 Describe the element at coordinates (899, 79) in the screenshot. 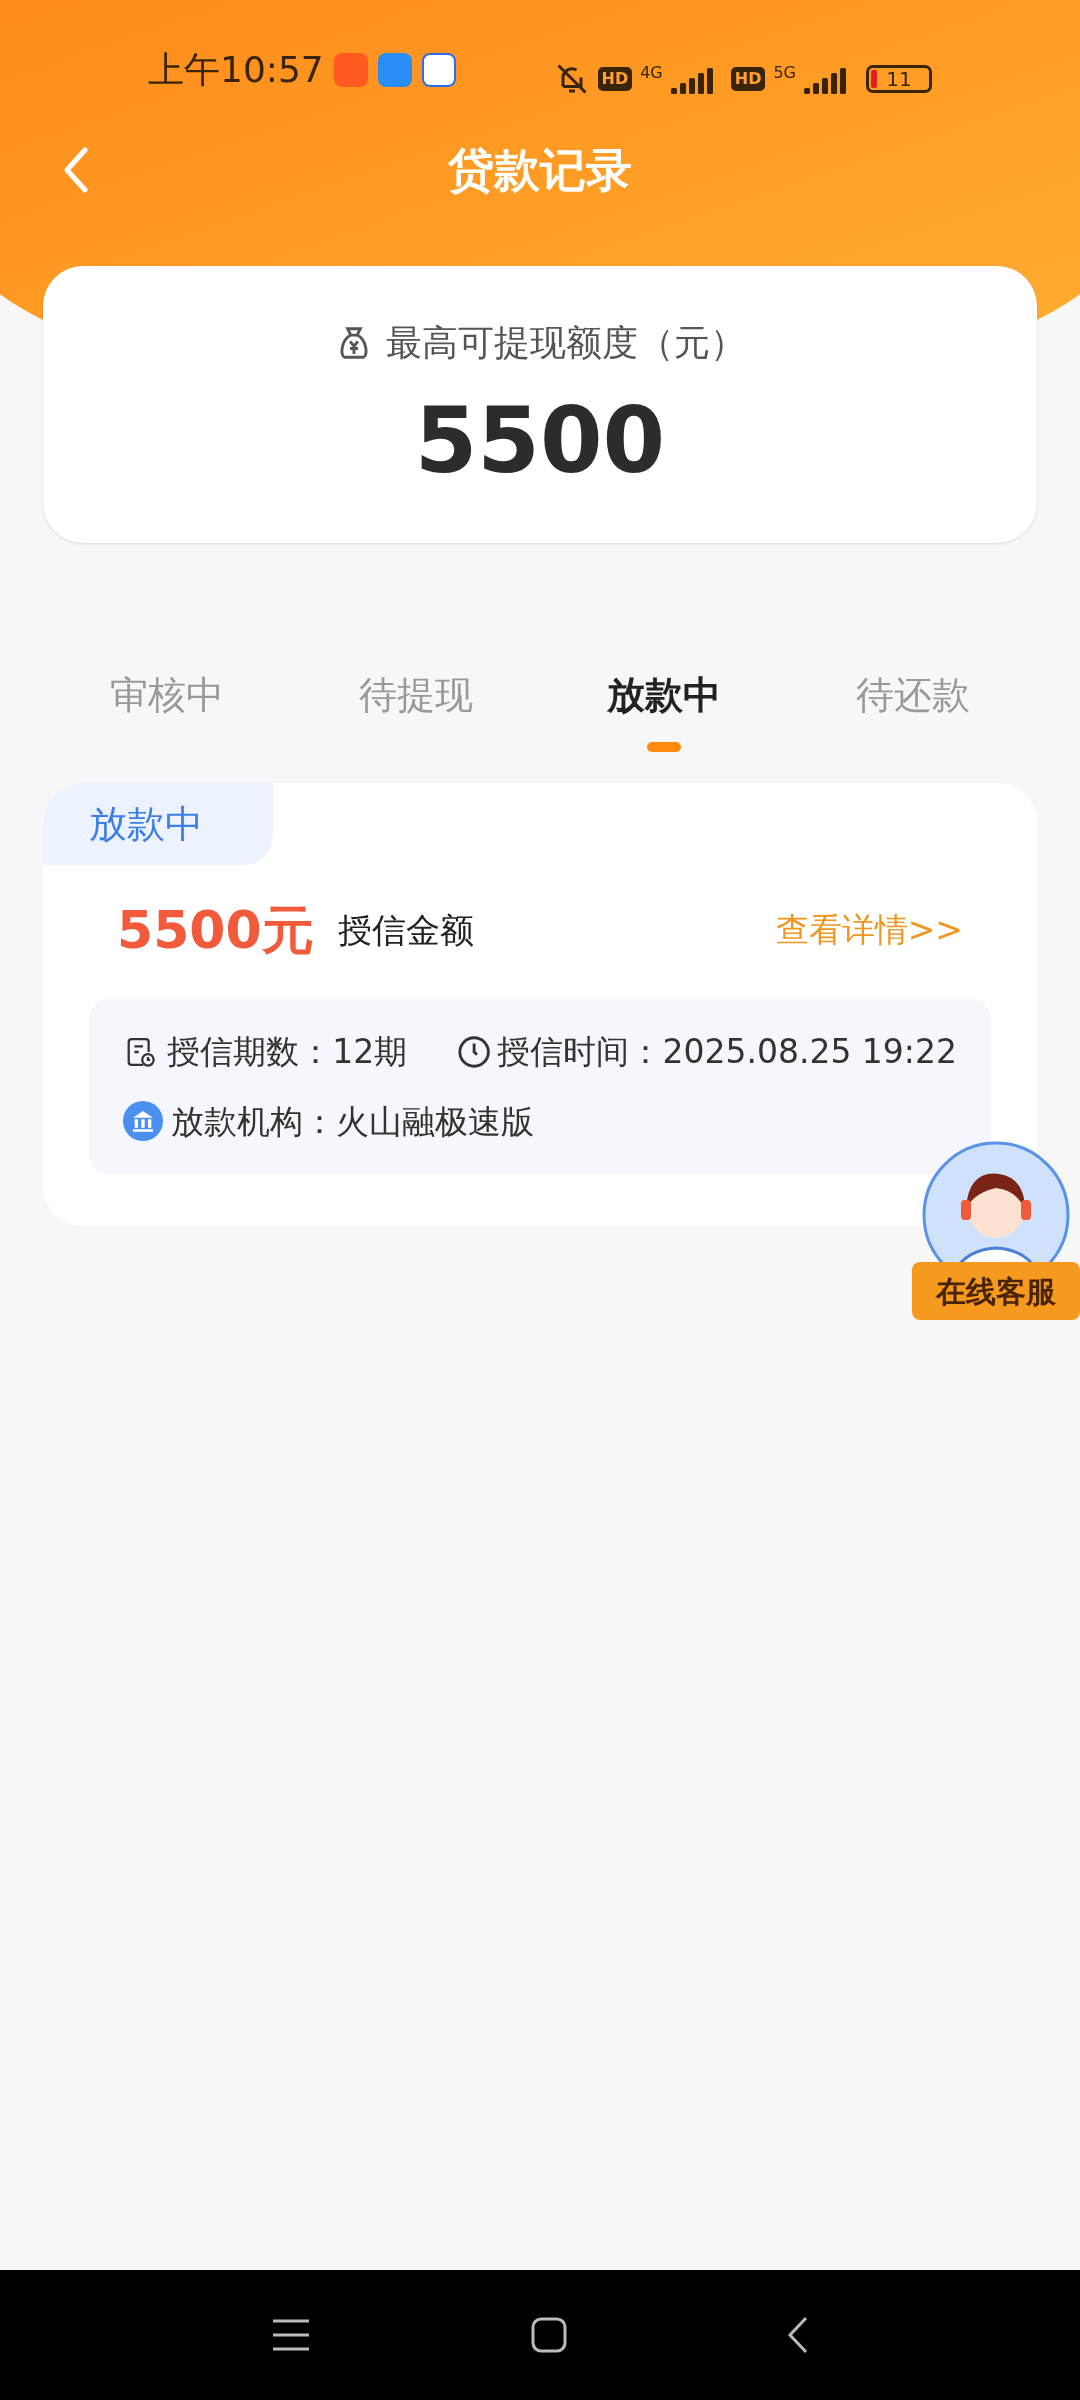

I see `battery-icon: 11` at that location.